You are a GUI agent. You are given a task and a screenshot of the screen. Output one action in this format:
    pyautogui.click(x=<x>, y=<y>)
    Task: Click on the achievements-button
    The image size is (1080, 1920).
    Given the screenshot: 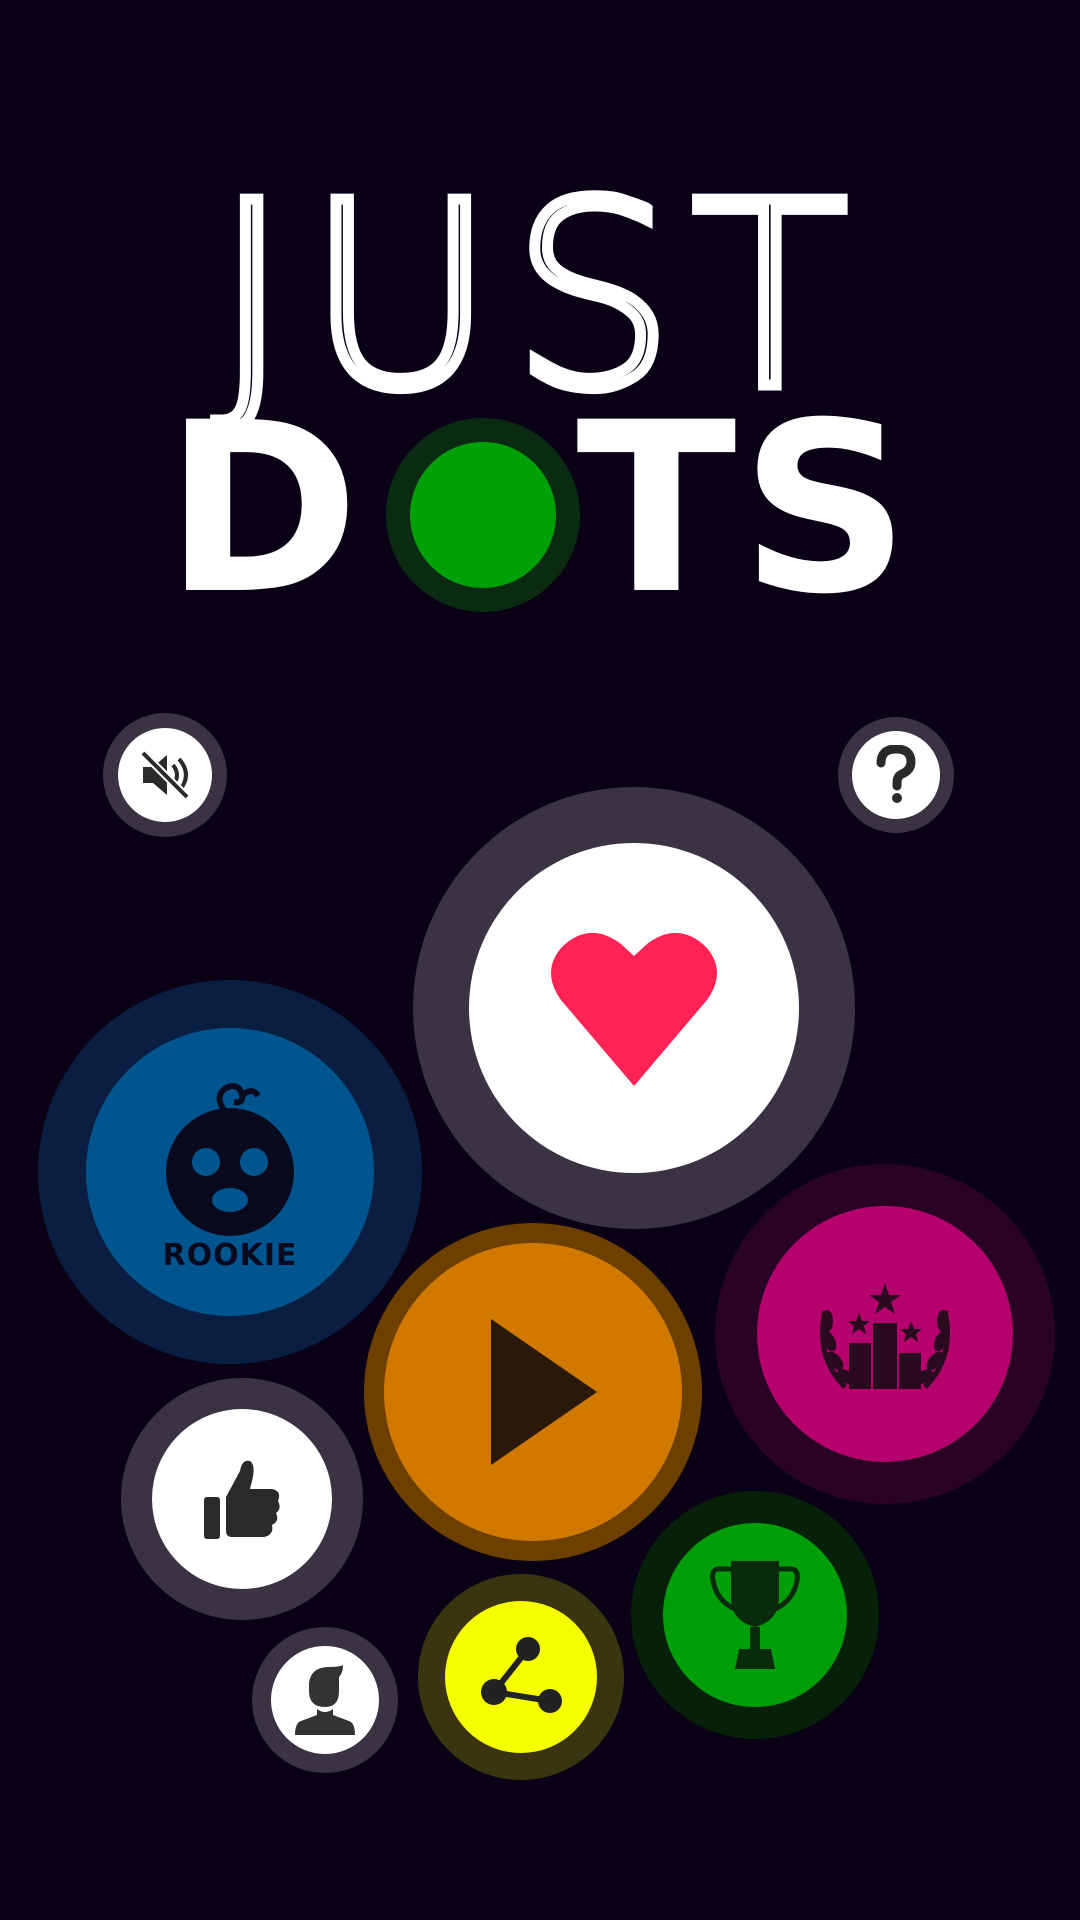 What is the action you would take?
    pyautogui.click(x=755, y=1615)
    